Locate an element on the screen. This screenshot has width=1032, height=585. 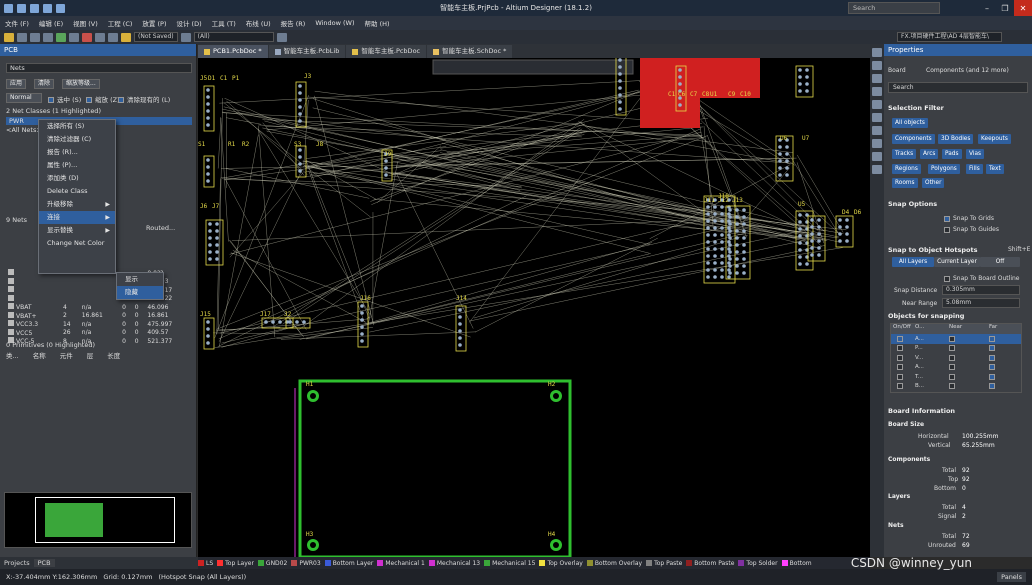
mode-all-layers: All Layers is located at coordinates (913, 262).